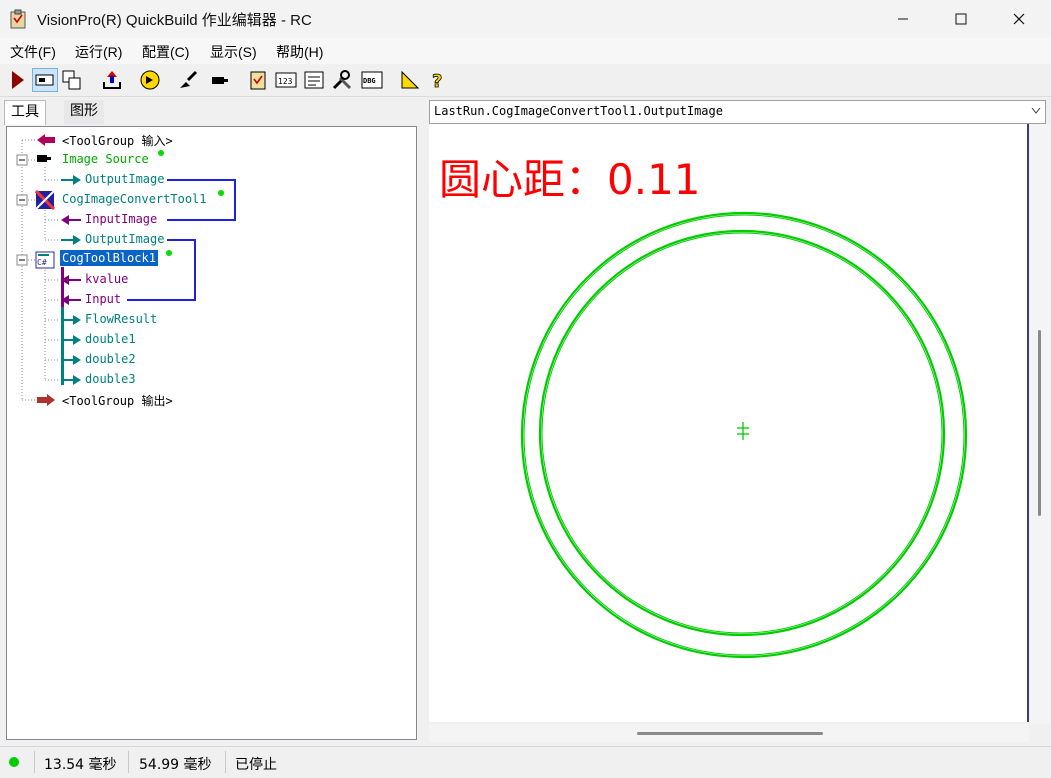 Image resolution: width=1051 pixels, height=778 pixels. What do you see at coordinates (233, 52) in the screenshot?
I see `menu-display: 显示(S)` at bounding box center [233, 52].